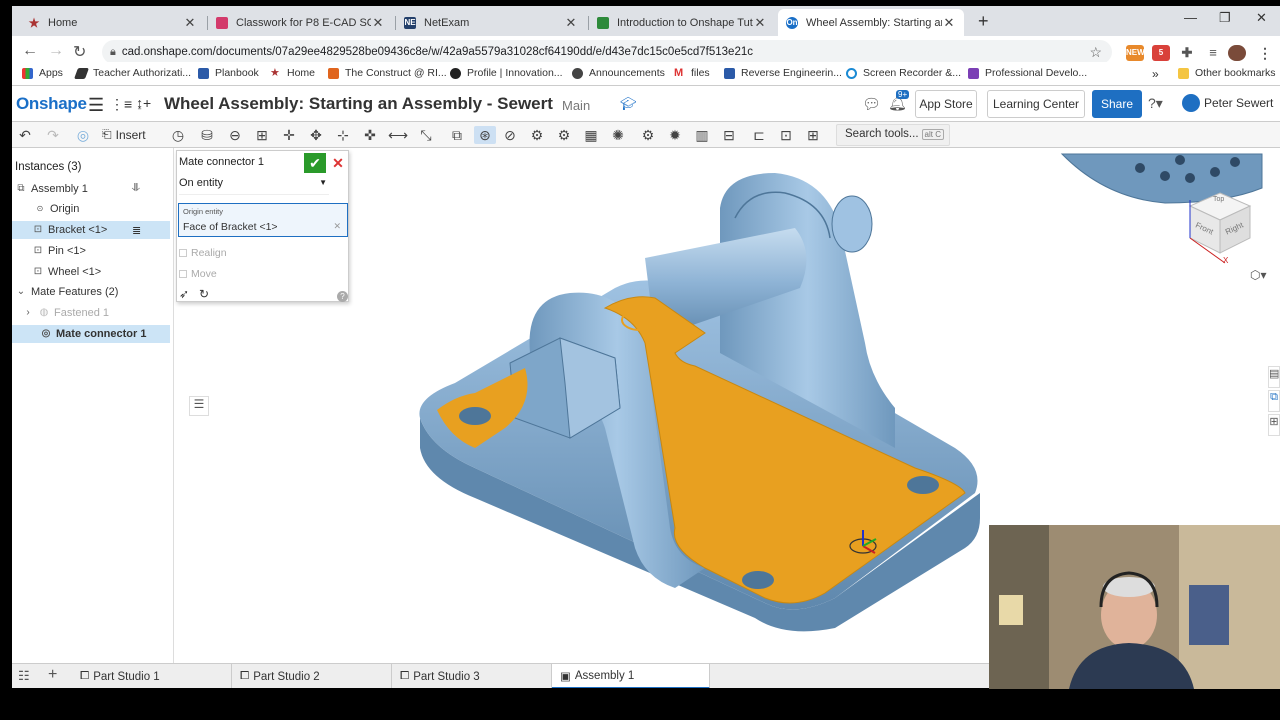  What do you see at coordinates (136, 188) in the screenshot?
I see `assembly-options-icon: ⥥` at bounding box center [136, 188].